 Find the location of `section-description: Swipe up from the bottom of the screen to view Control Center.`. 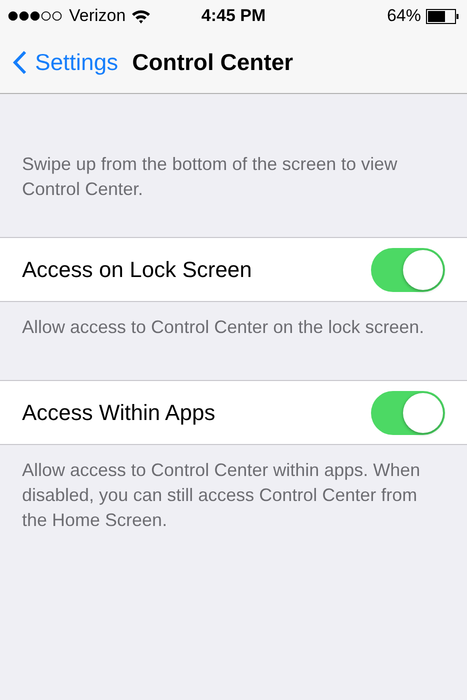

section-description: Swipe up from the bottom of the screen to view Control Center. is located at coordinates (209, 177).